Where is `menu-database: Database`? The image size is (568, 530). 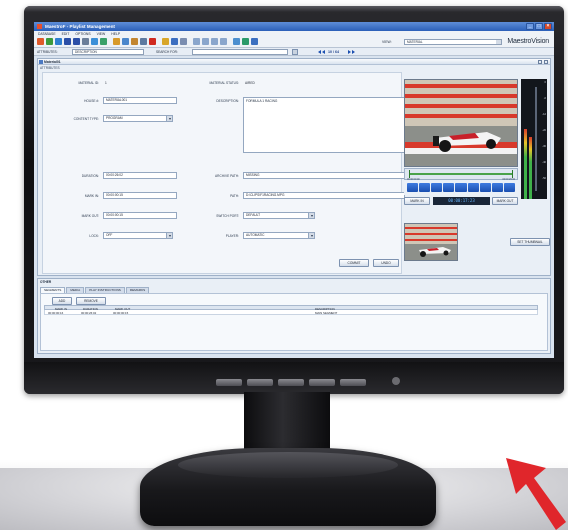 menu-database: Database is located at coordinates (47, 34).